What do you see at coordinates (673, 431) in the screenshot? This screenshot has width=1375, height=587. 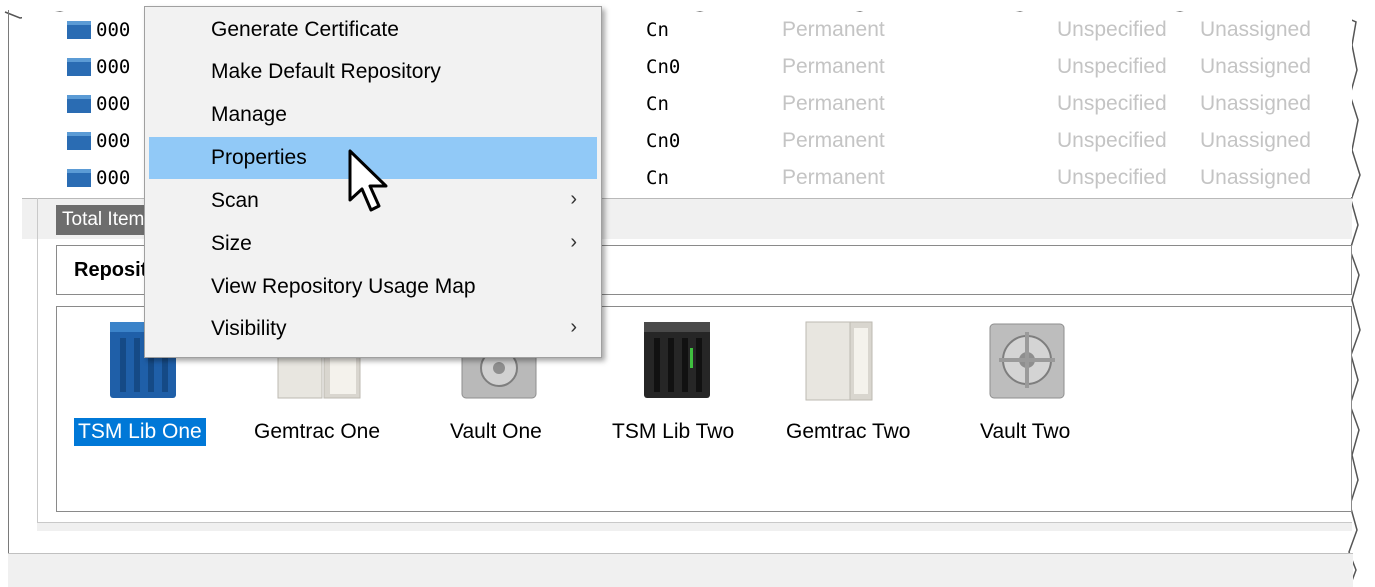 I see `repo-label: TSM Lib Two` at bounding box center [673, 431].